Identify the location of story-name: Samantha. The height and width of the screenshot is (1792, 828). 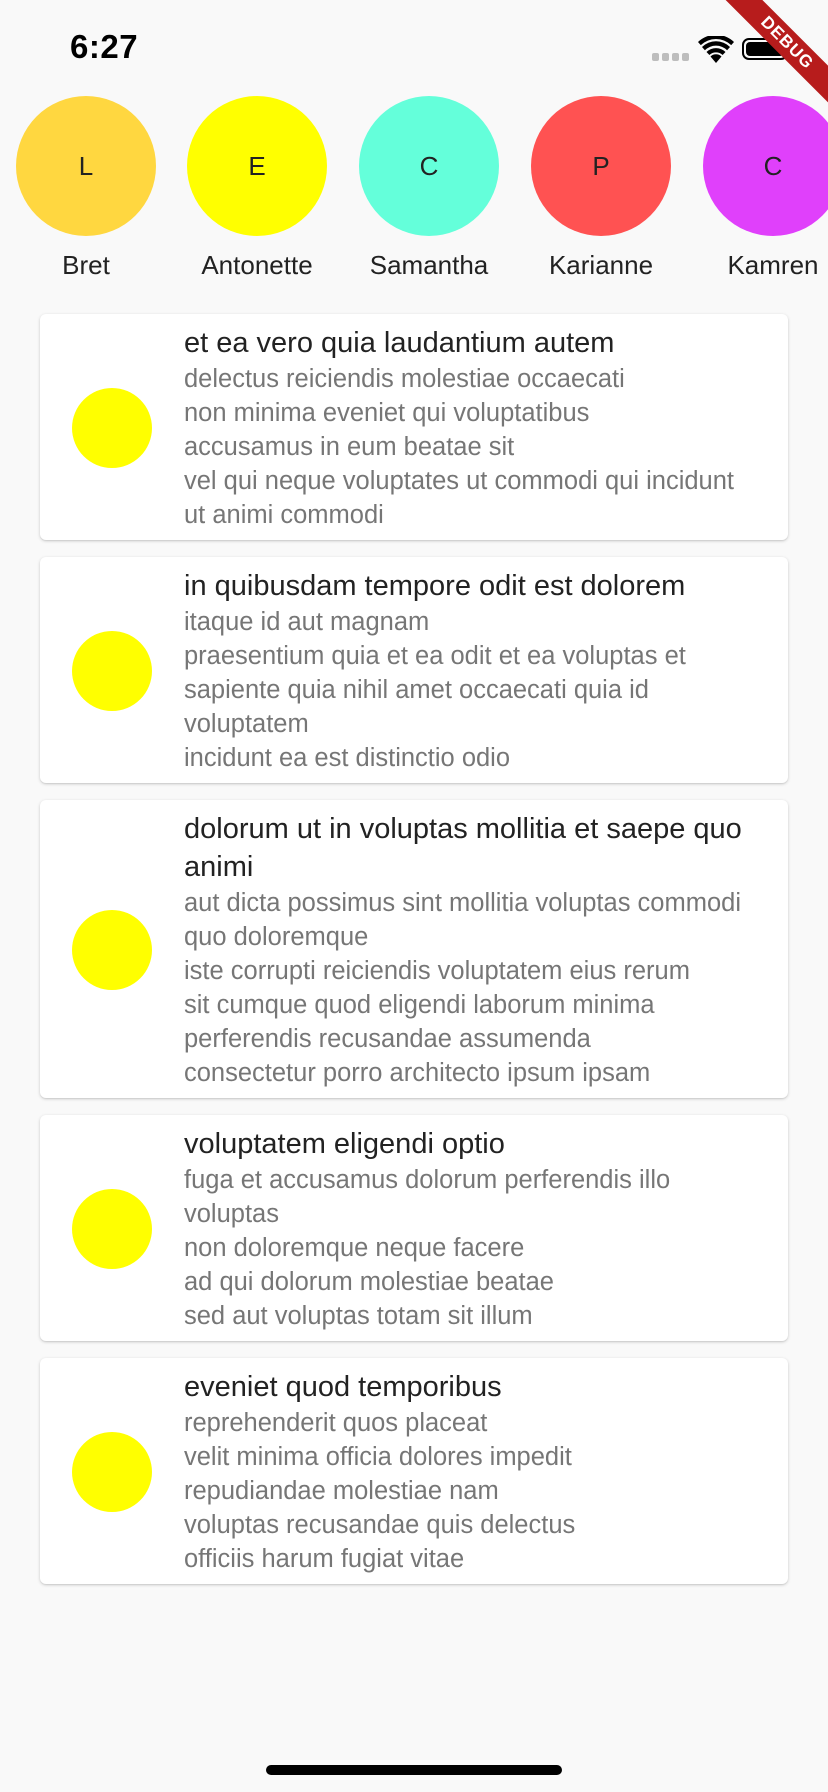
(429, 263).